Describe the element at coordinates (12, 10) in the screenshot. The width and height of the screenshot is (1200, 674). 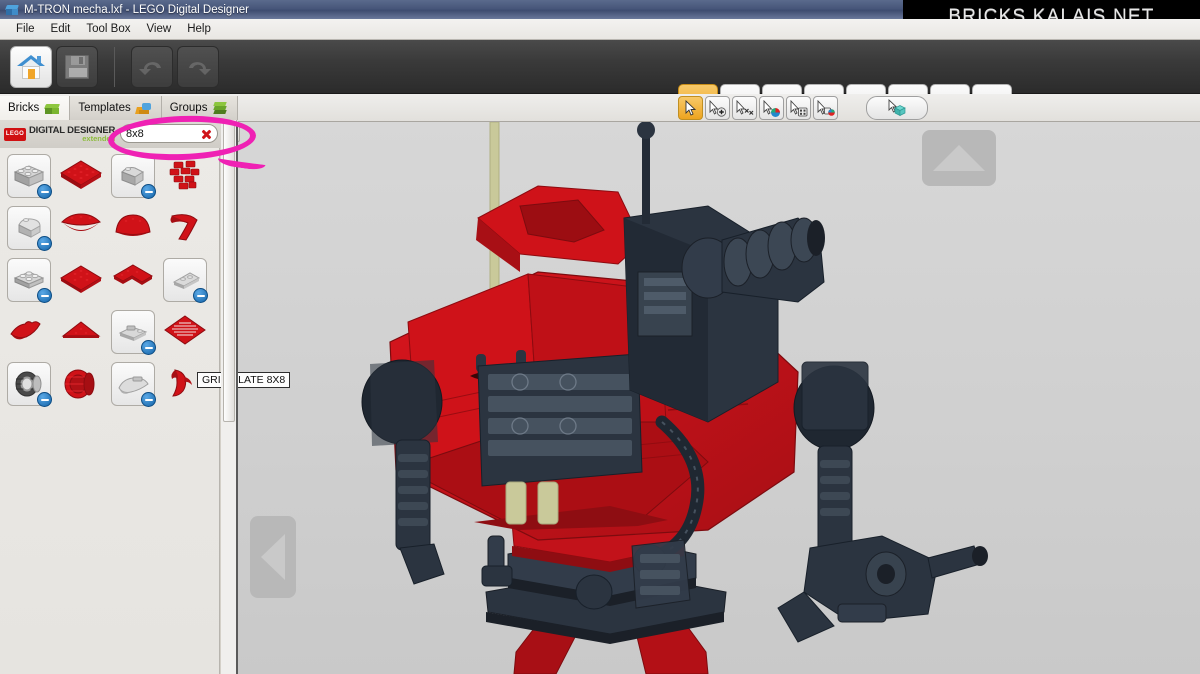
I see `lego-brick-icon` at that location.